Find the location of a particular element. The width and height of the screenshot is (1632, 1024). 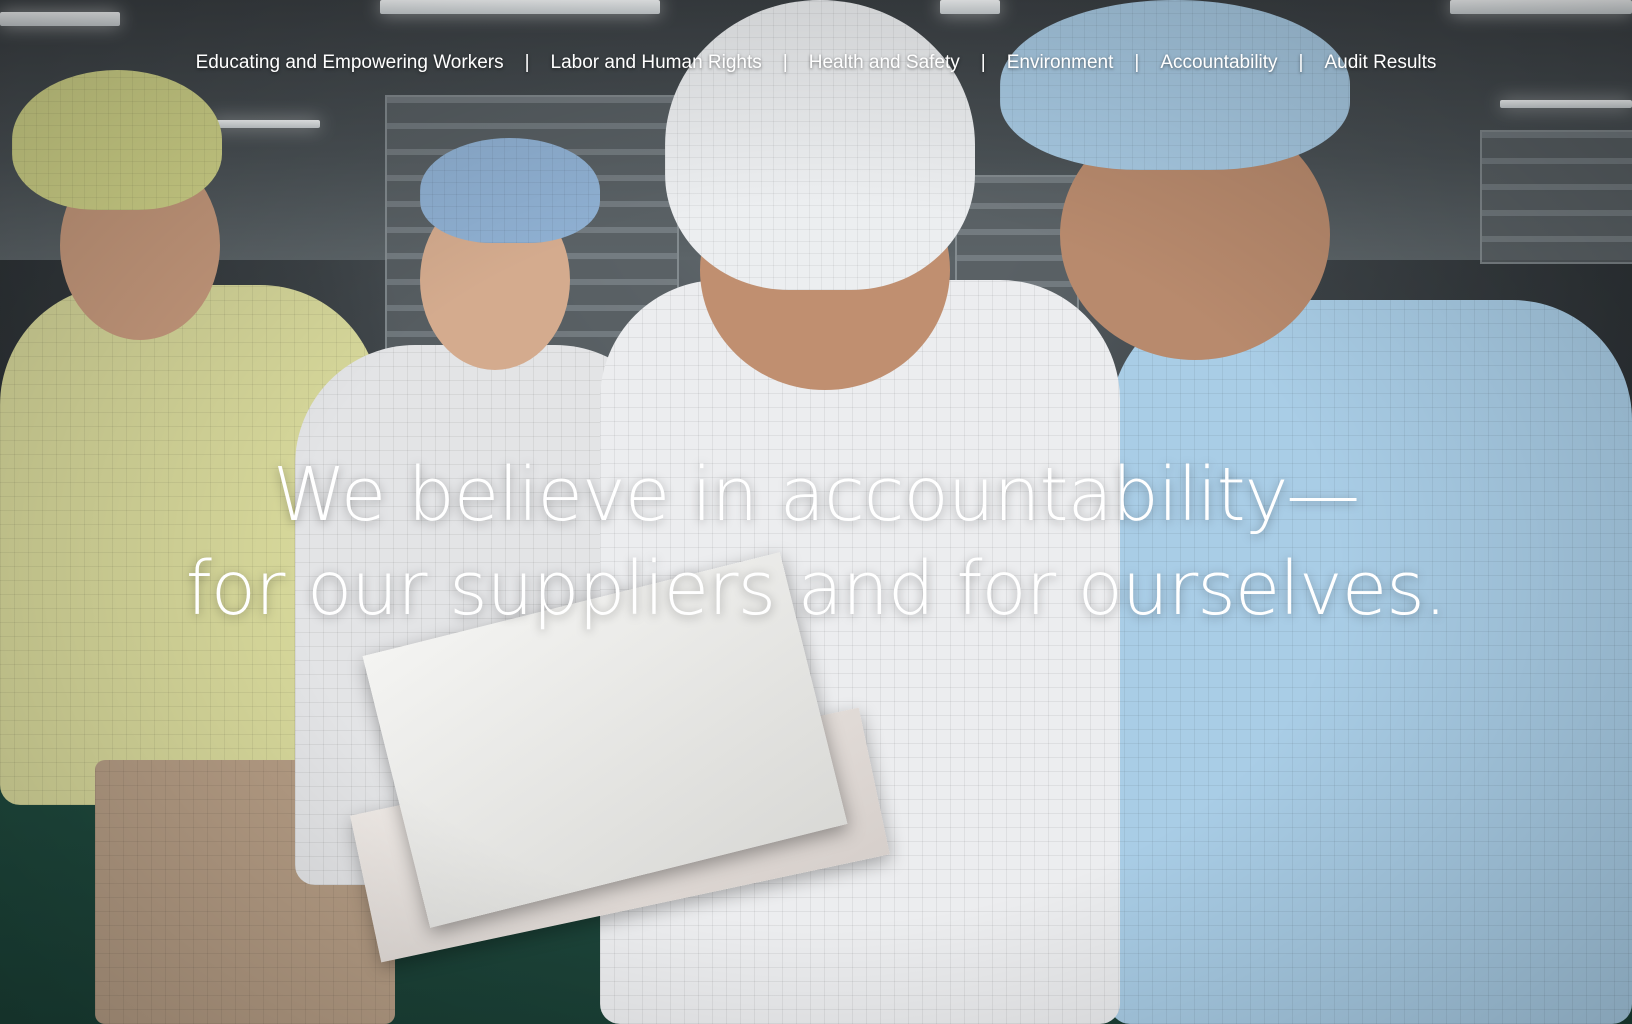

hero-headline-line-2: for our suppliers and for ourselves. is located at coordinates (816, 589).